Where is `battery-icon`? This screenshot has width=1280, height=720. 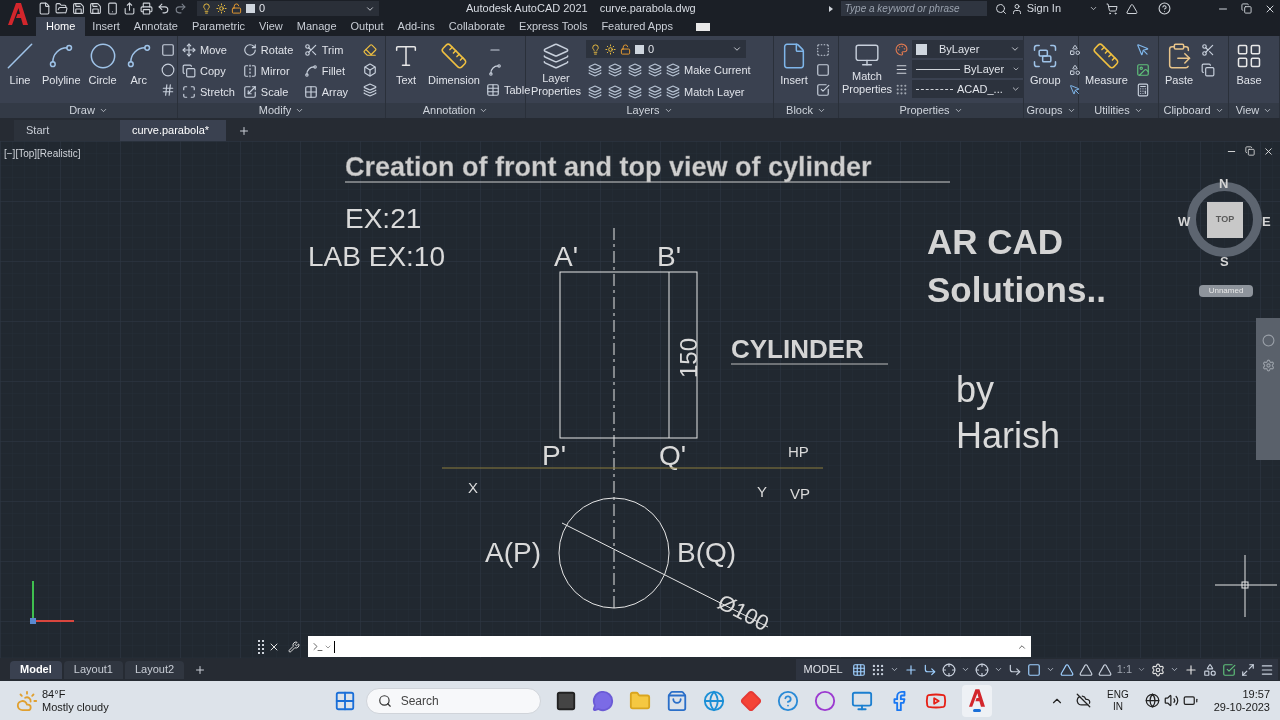
battery-icon is located at coordinates (1190, 700).